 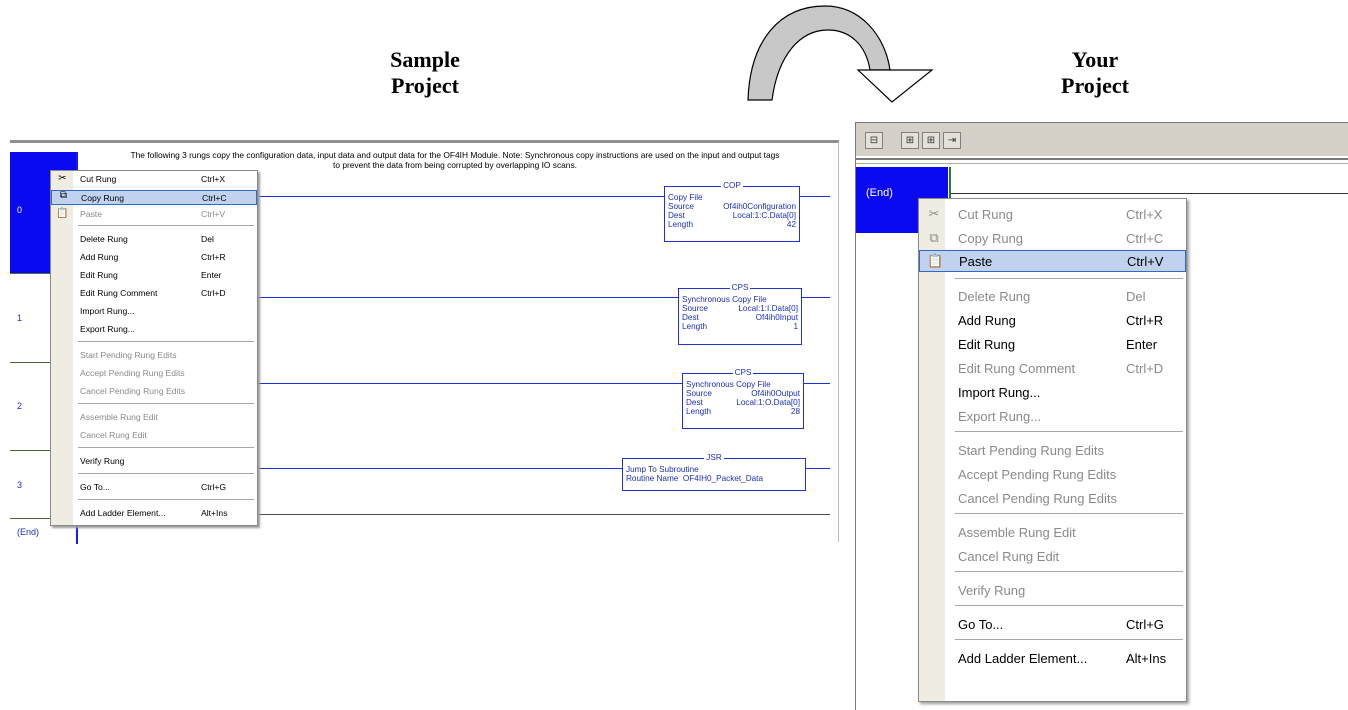 I want to click on menu-item-label: Start Pending Rung Edits, so click(x=128, y=355).